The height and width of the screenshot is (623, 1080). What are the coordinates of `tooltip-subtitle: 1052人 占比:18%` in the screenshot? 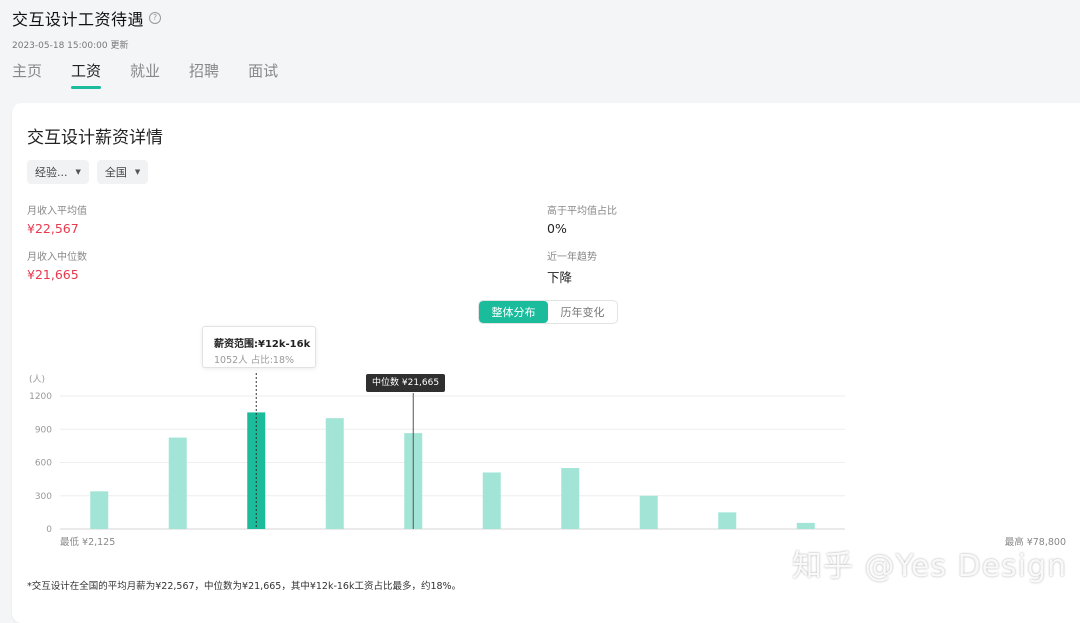 It's located at (254, 360).